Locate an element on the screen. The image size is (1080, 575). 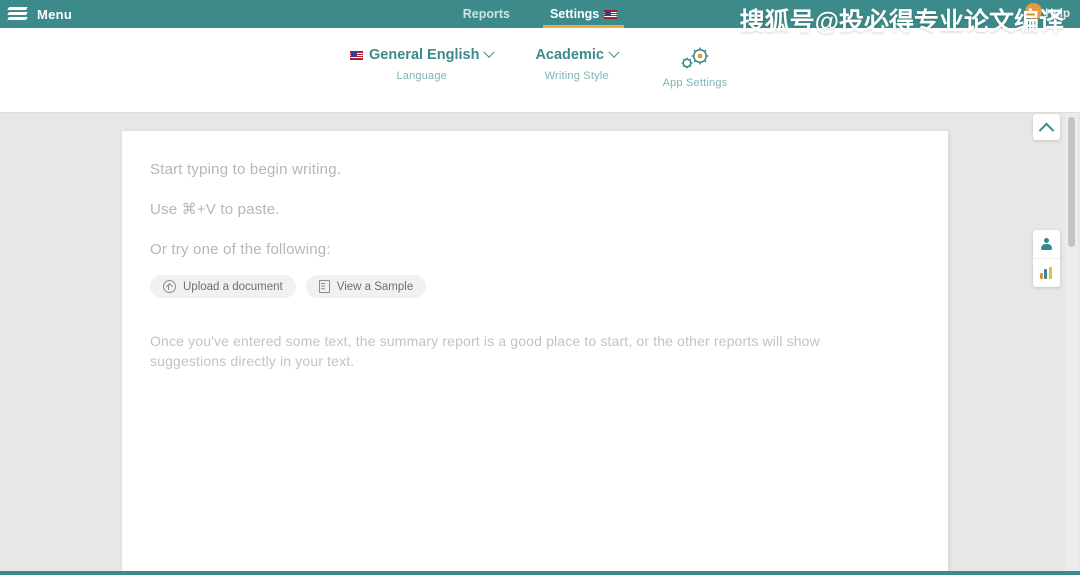
help-link: Help is located at coordinates (1057, 14).